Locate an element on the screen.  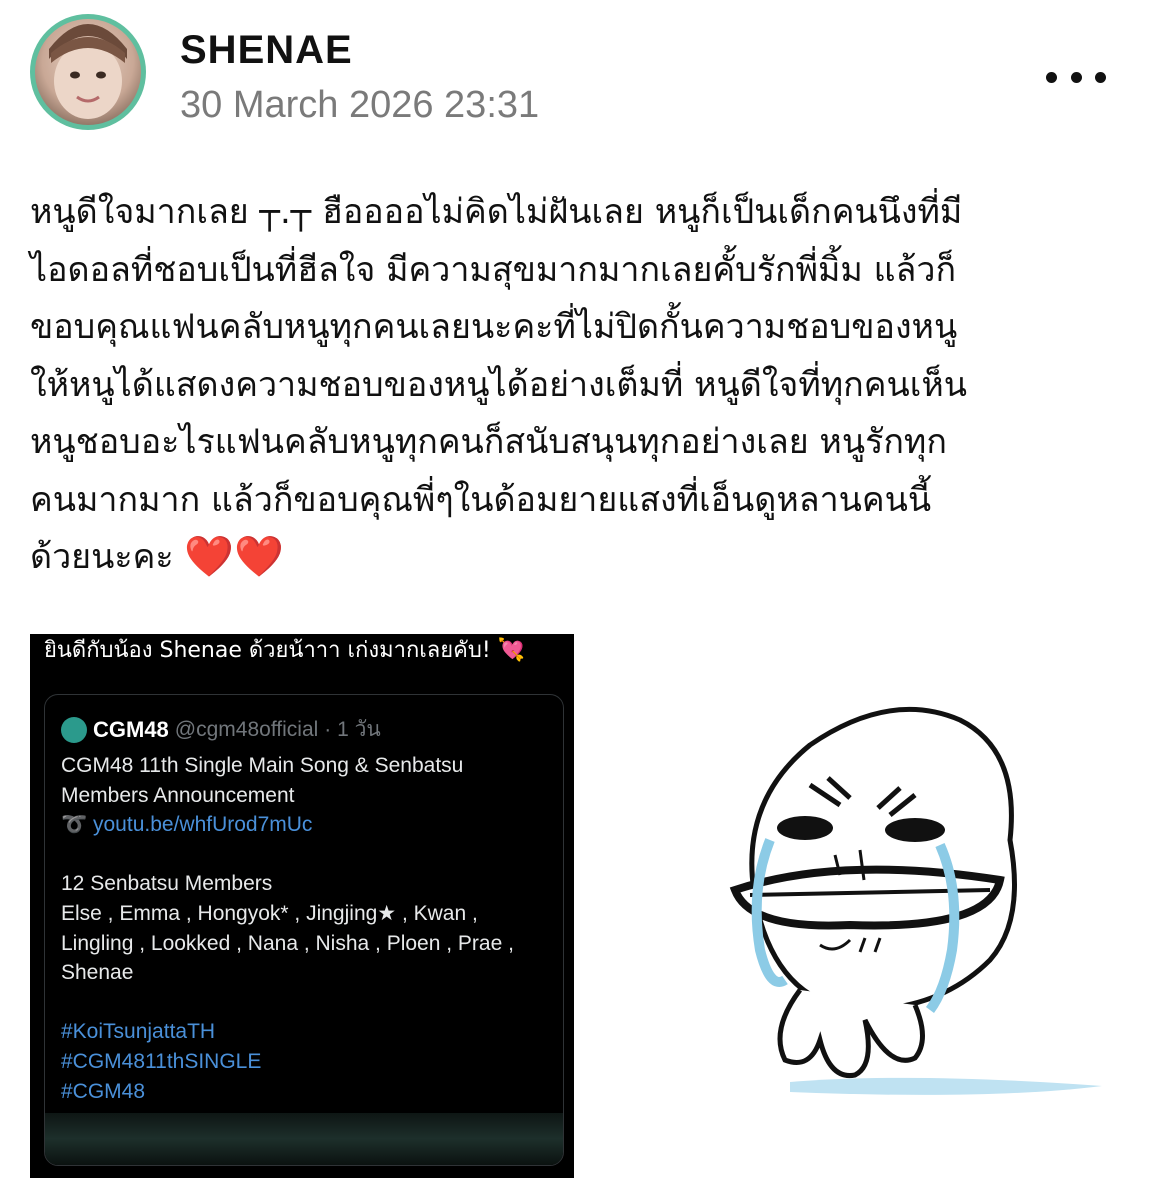
author-avatar is located at coordinates (88, 72).